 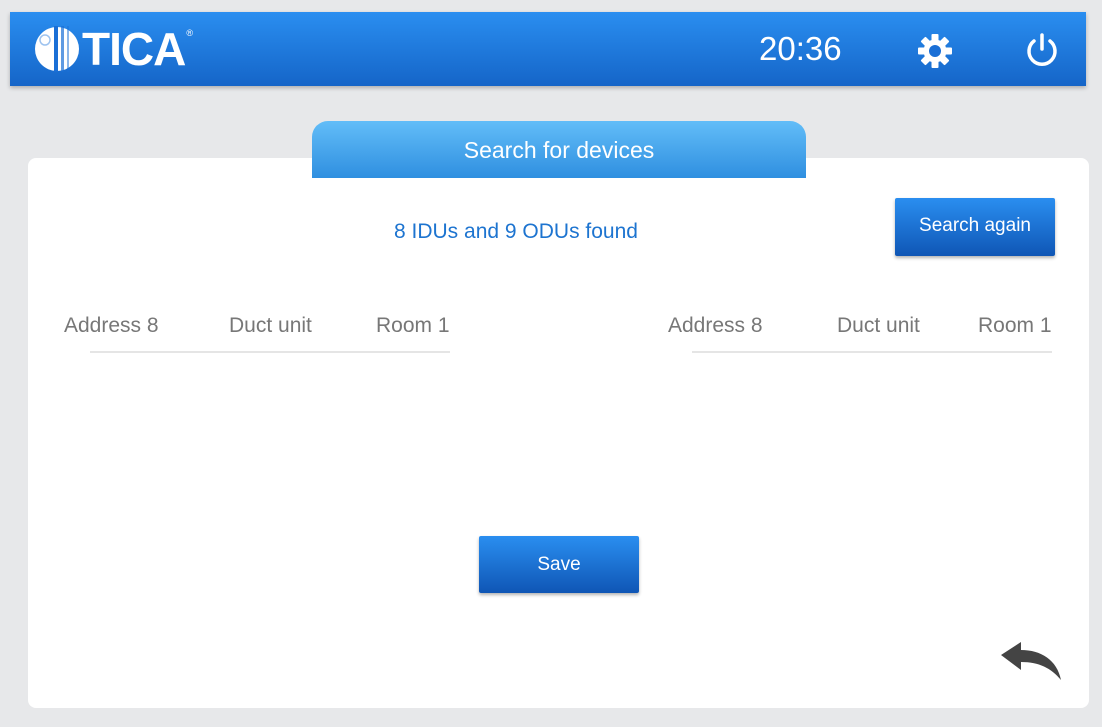 I want to click on tica-logo: TICA ®, so click(x=113, y=49).